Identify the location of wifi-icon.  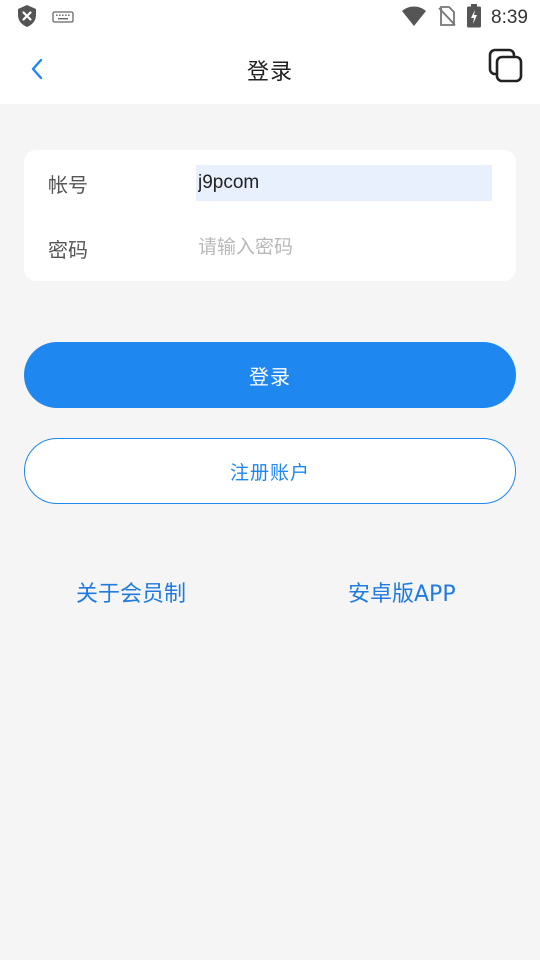
(414, 18).